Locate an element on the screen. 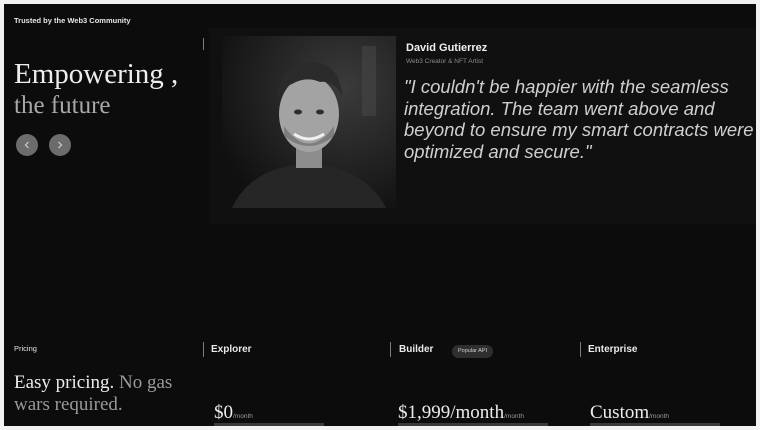  pricing-headline: Easy pricing. No gas wars required. is located at coordinates (104, 394).